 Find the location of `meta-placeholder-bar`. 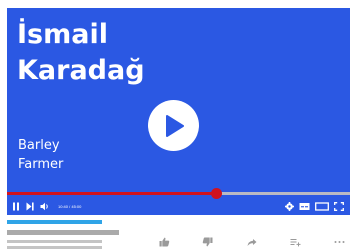

meta-placeholder-bar is located at coordinates (54, 241).